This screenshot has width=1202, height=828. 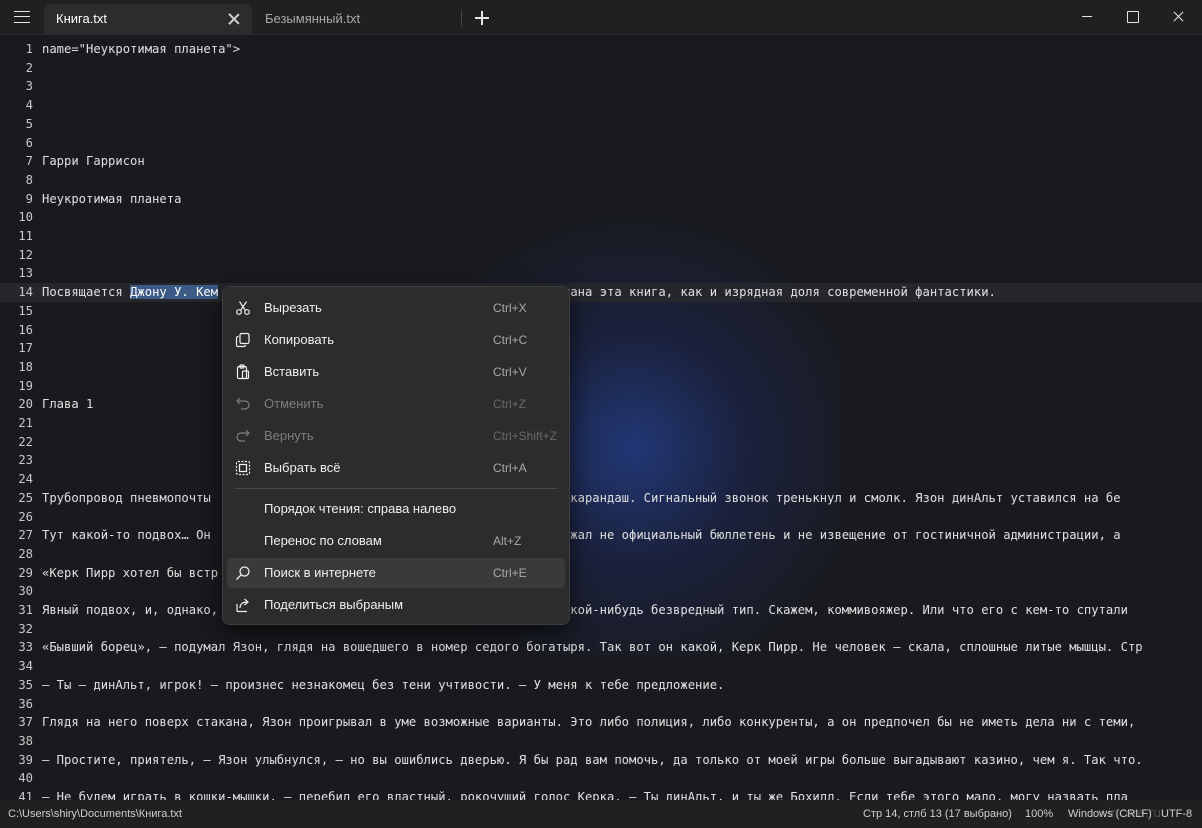 I want to click on minimize-button, so click(x=1087, y=17).